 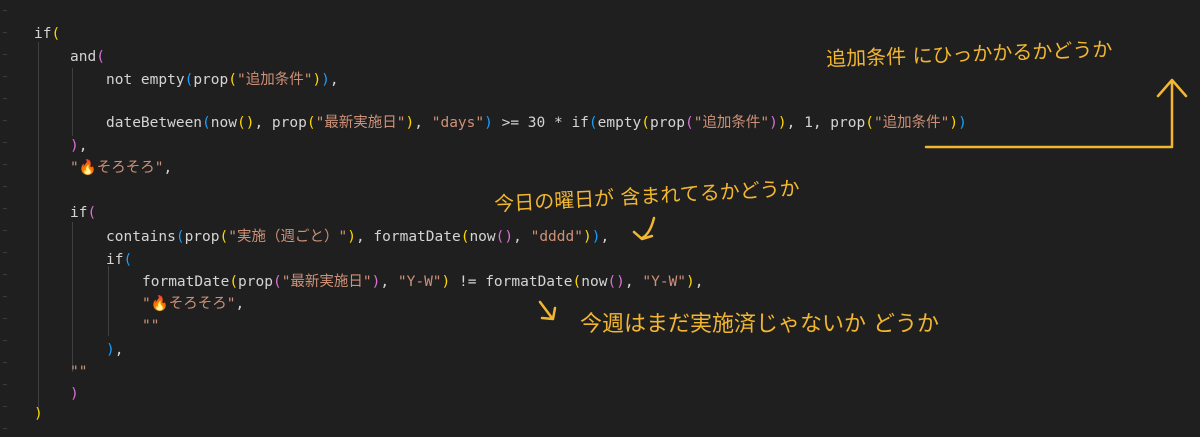 I want to click on return-arrow-icon, so click(x=644, y=228).